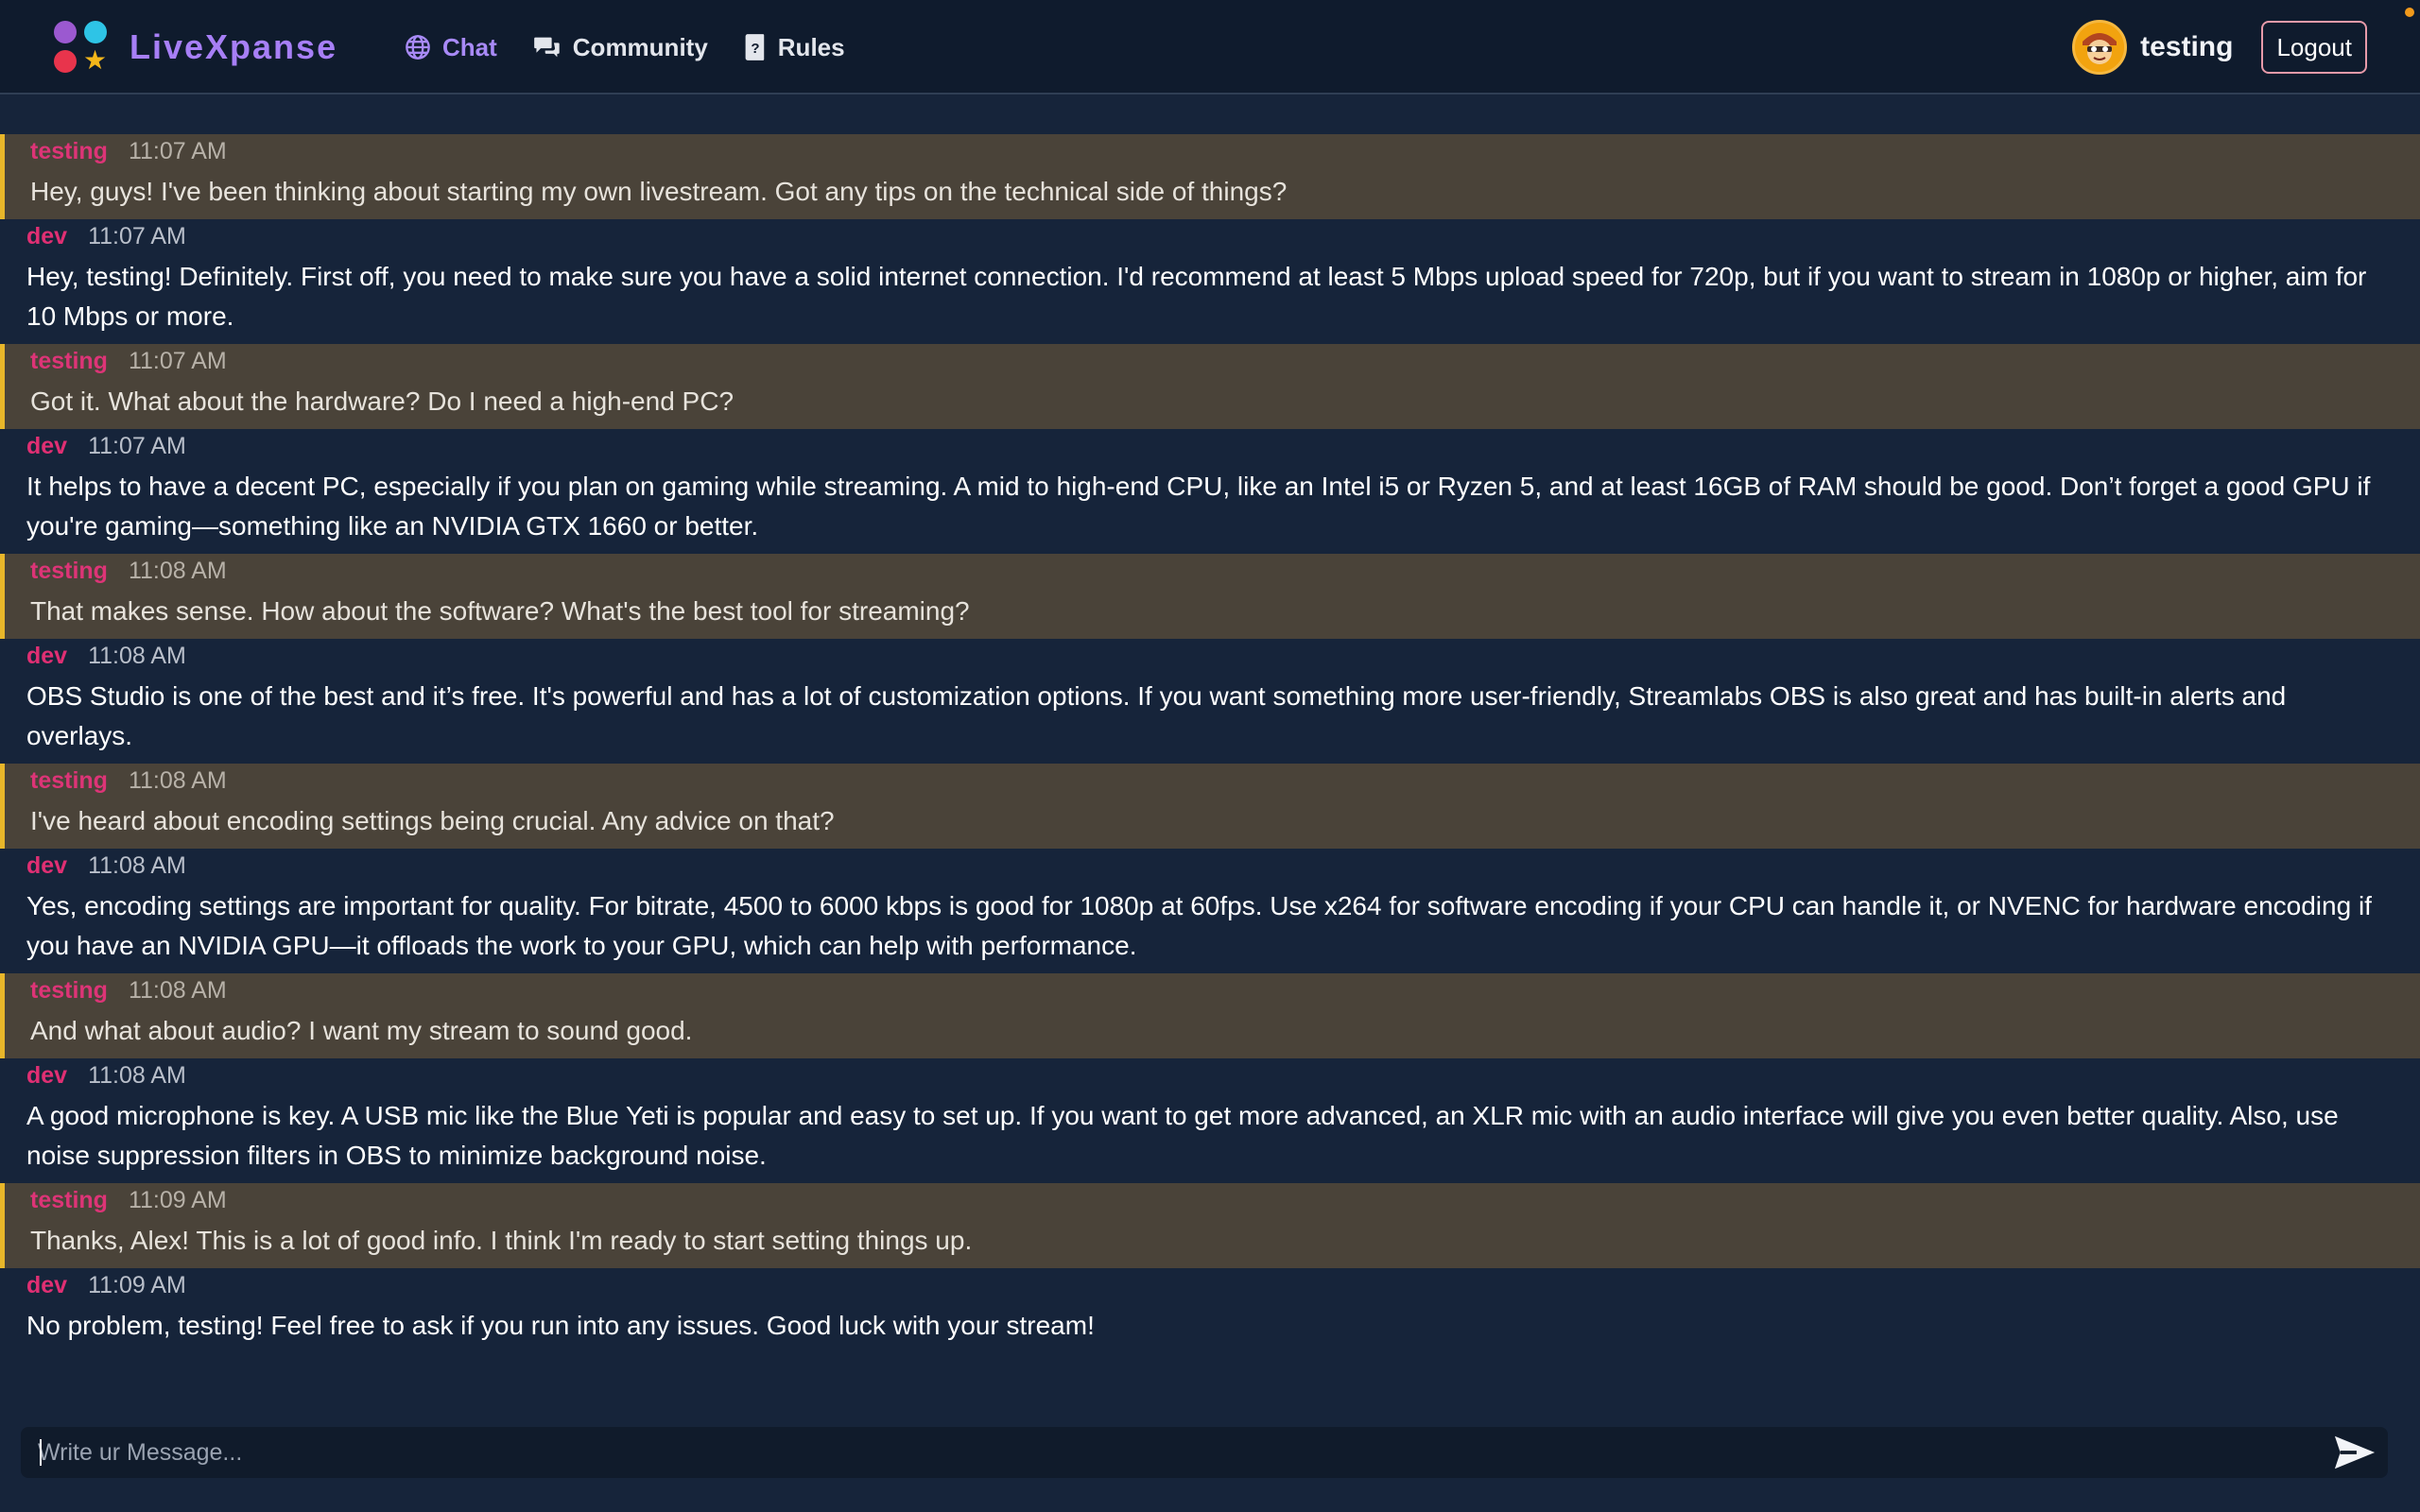 This screenshot has height=1512, width=2420. Describe the element at coordinates (1212, 1202) in the screenshot. I see `message-meta: testing 11:09 AM` at that location.